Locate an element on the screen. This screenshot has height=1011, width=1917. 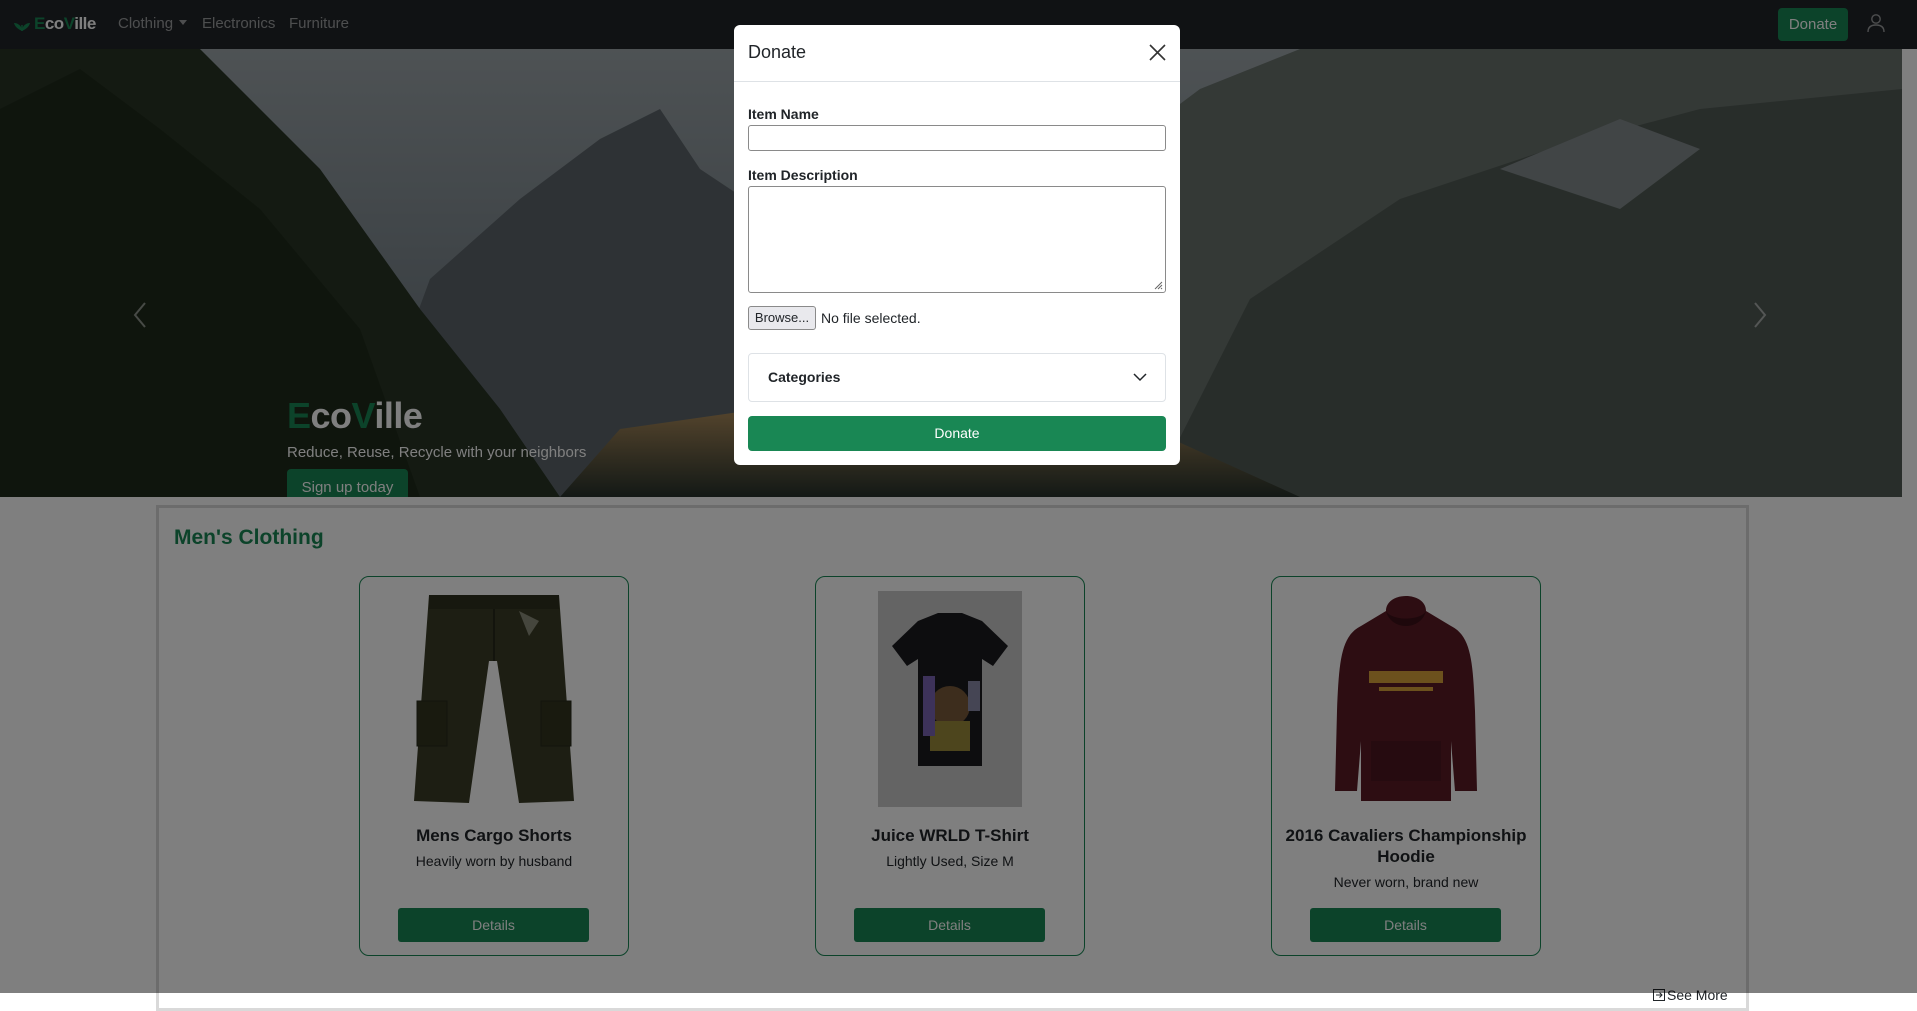
close-icon is located at coordinates (1157, 52).